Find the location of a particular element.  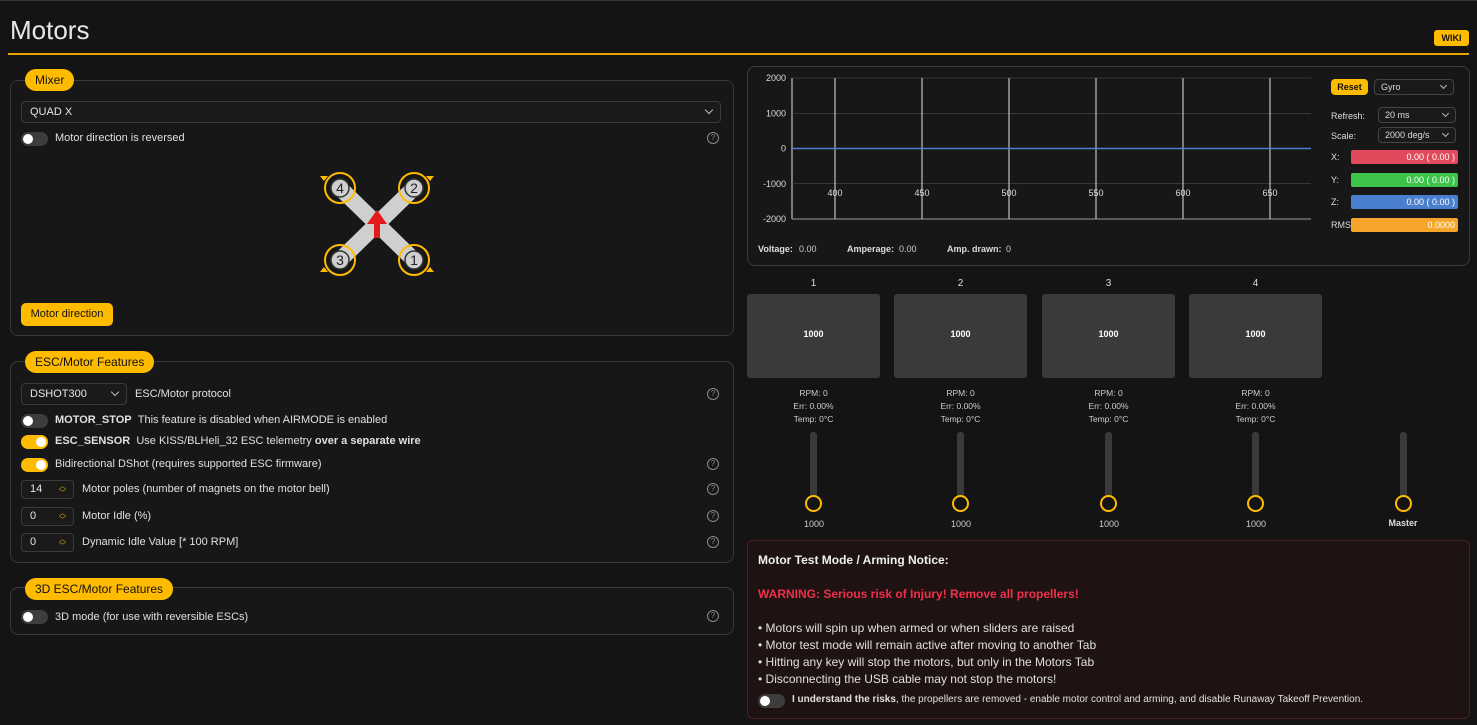

x-axis-label: X: is located at coordinates (1335, 157).